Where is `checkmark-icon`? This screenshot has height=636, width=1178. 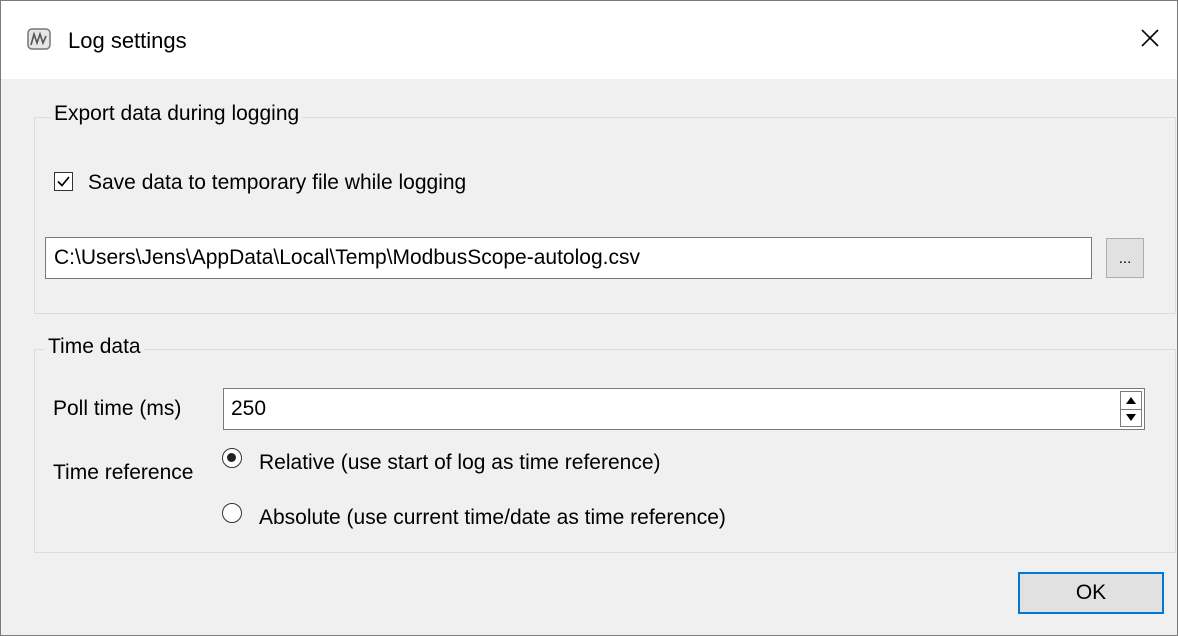
checkmark-icon is located at coordinates (63, 181).